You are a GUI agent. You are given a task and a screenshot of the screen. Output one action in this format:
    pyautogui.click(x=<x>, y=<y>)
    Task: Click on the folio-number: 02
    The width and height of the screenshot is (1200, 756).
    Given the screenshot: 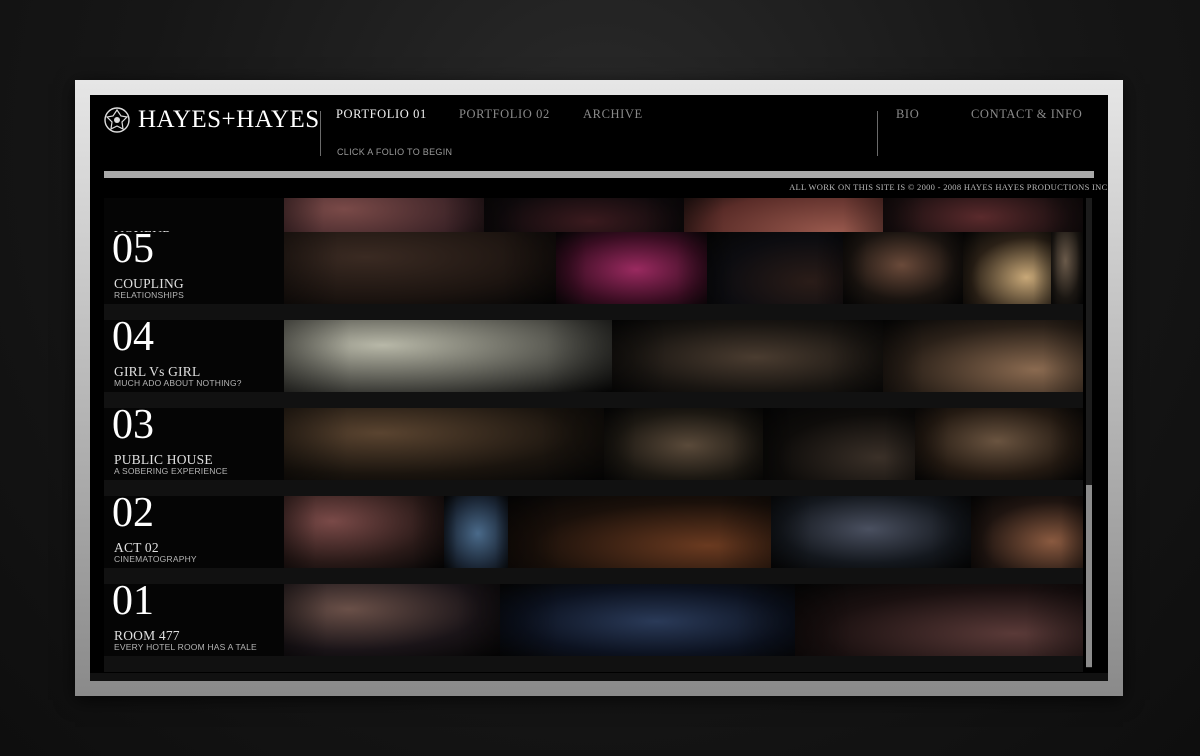 What is the action you would take?
    pyautogui.click(x=133, y=513)
    